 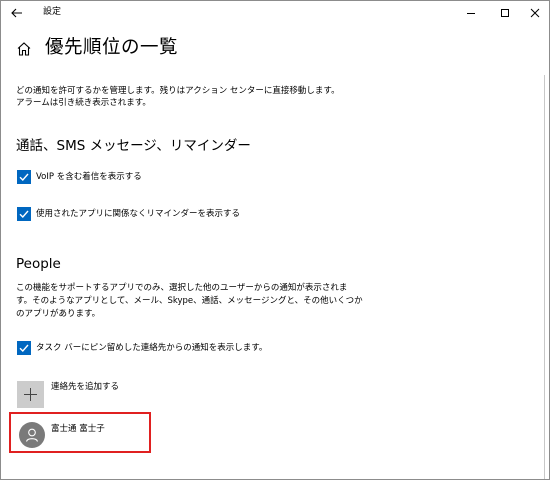 I want to click on intro-text-line-2: アラームは引き続き表示されます。, so click(x=83, y=103).